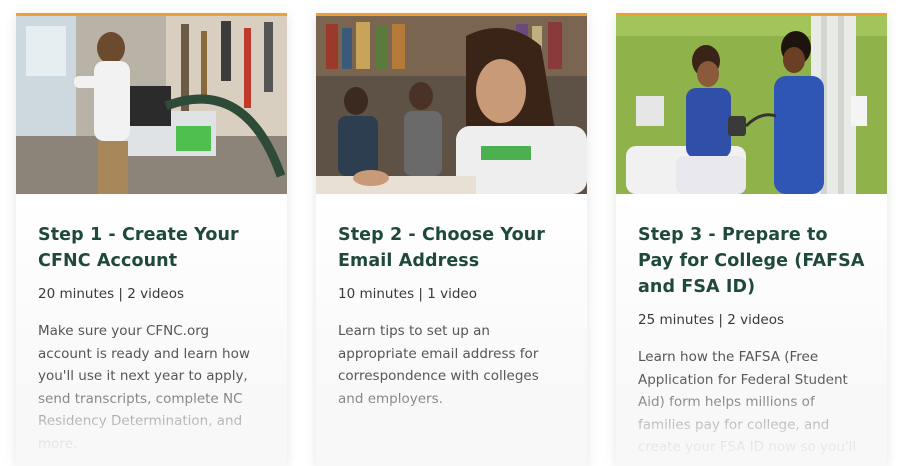 This screenshot has height=466, width=905. Describe the element at coordinates (152, 248) in the screenshot. I see `card-title: Step 1 - Create Your CFNC Account` at that location.